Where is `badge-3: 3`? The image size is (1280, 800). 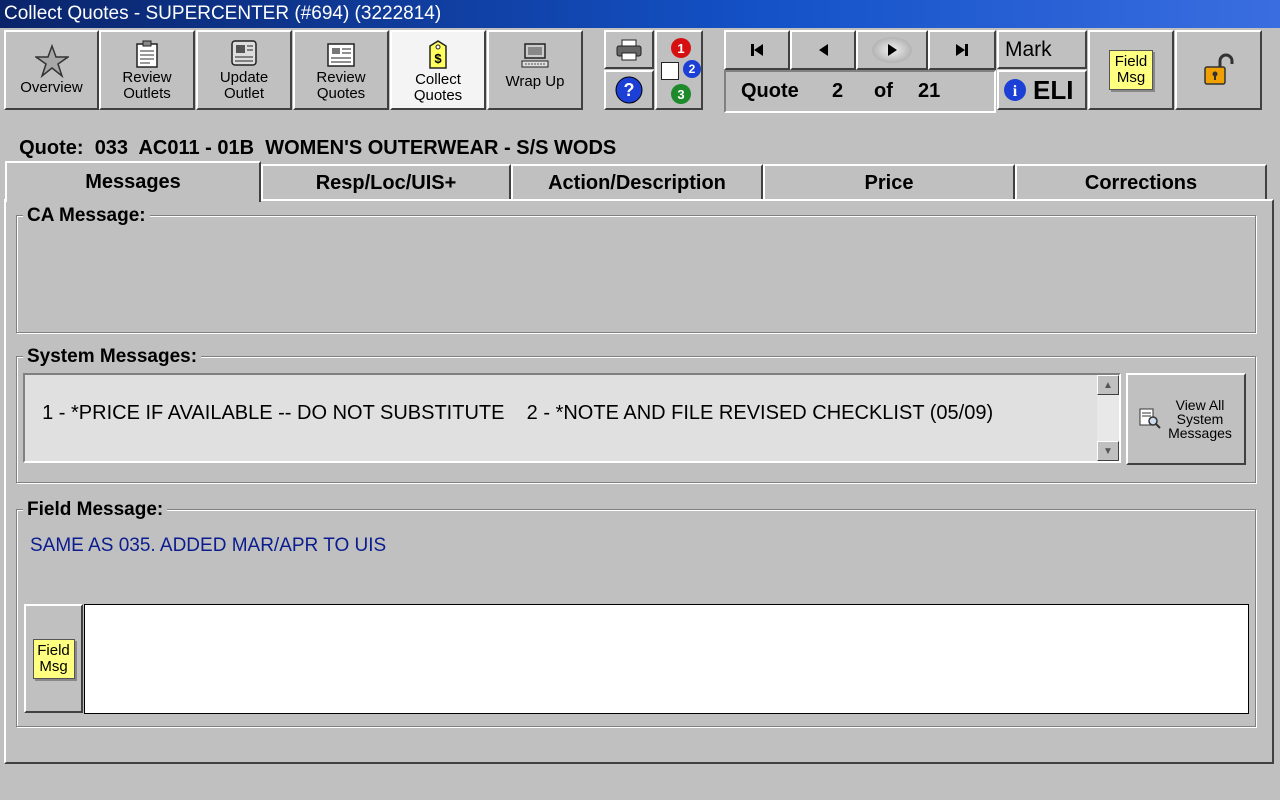
badge-3: 3 is located at coordinates (681, 94).